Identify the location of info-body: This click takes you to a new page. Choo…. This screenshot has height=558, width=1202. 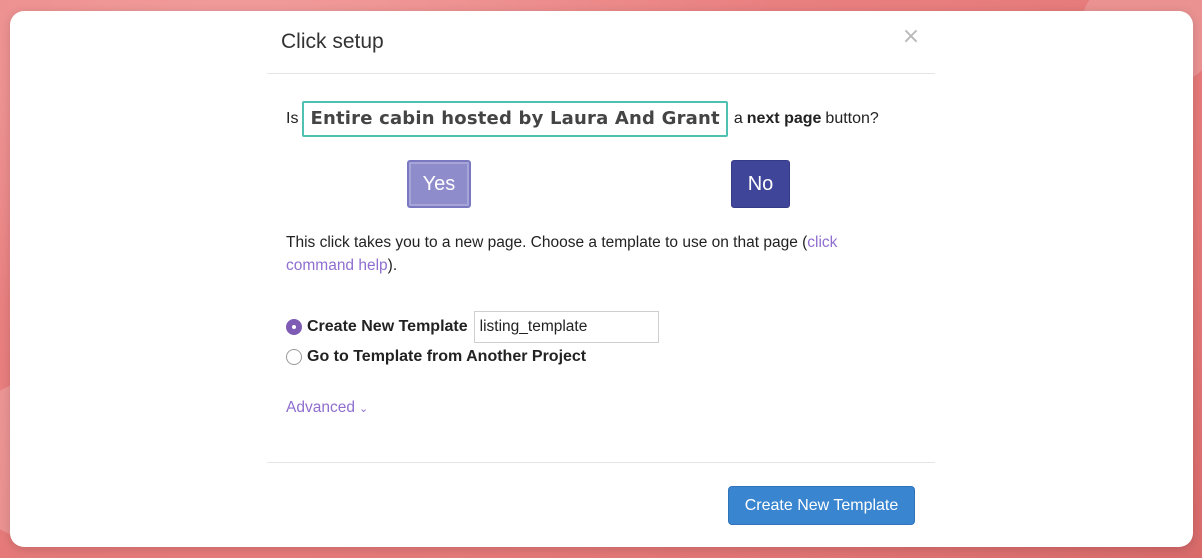
(547, 242).